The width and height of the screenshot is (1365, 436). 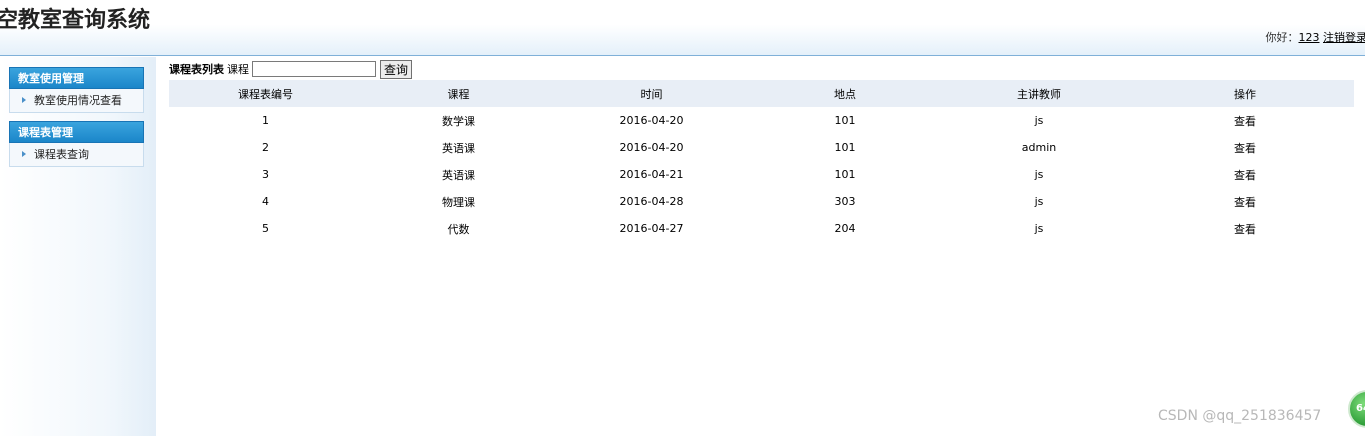 What do you see at coordinates (1240, 416) in the screenshot?
I see `csdn-watermark: CSDN @qq_251836457` at bounding box center [1240, 416].